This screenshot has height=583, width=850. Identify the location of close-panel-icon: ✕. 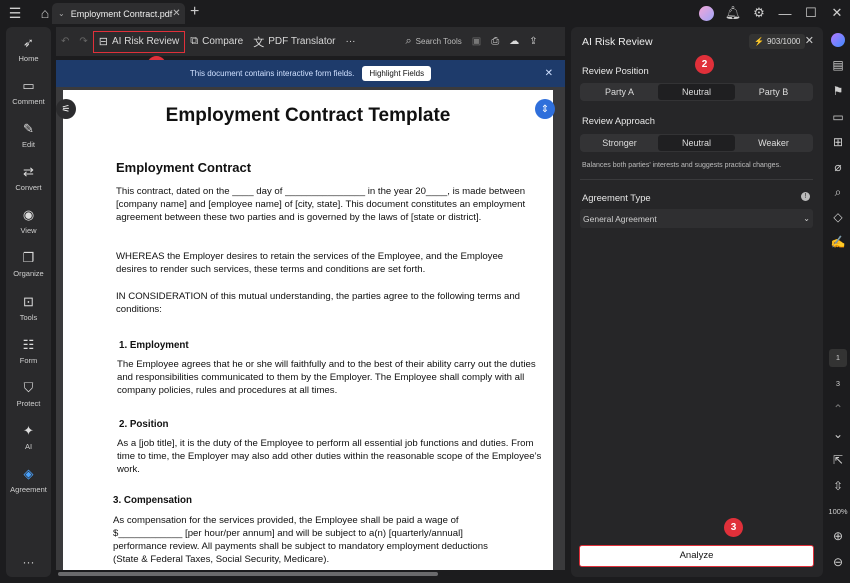
(809, 40).